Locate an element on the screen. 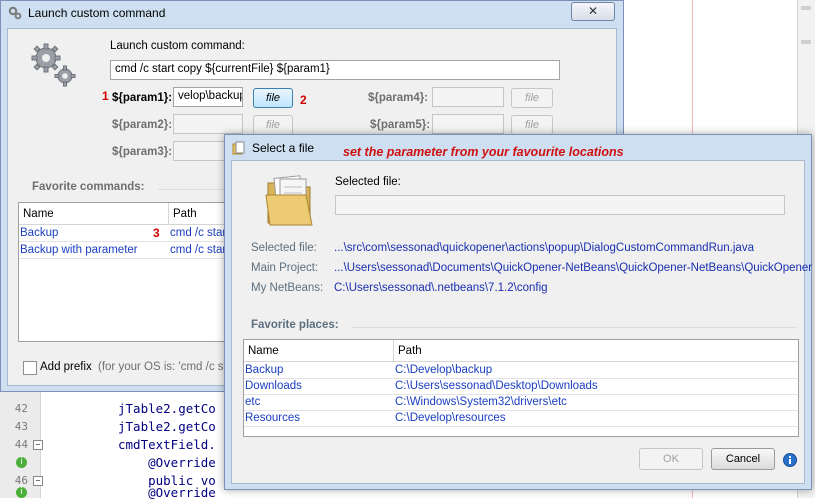 Image resolution: width=815 pixels, height=502 pixels. row-path: C:\Develop\resources is located at coordinates (450, 418).